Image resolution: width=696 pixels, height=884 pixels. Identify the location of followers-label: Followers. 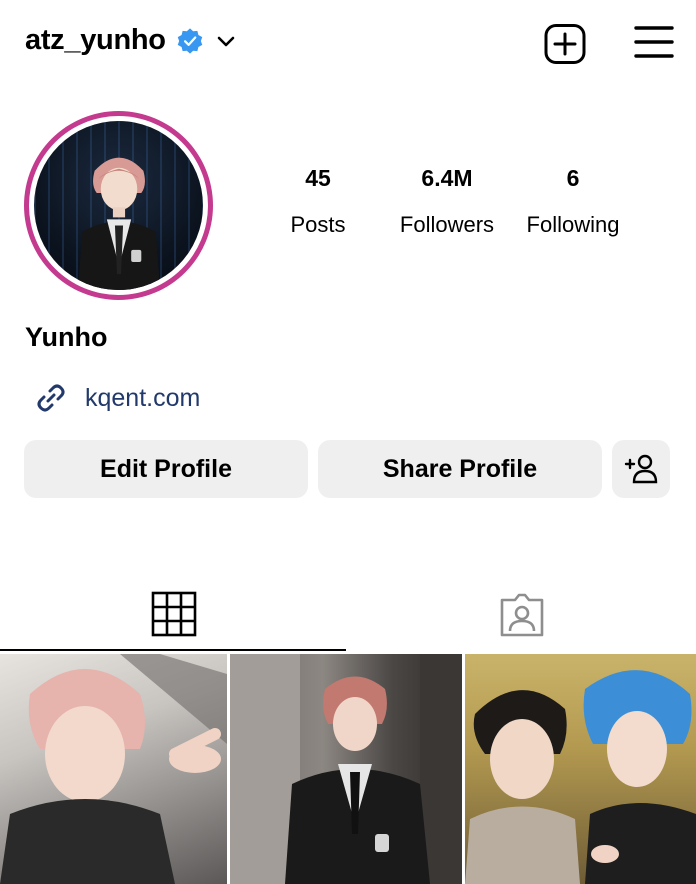
(447, 224).